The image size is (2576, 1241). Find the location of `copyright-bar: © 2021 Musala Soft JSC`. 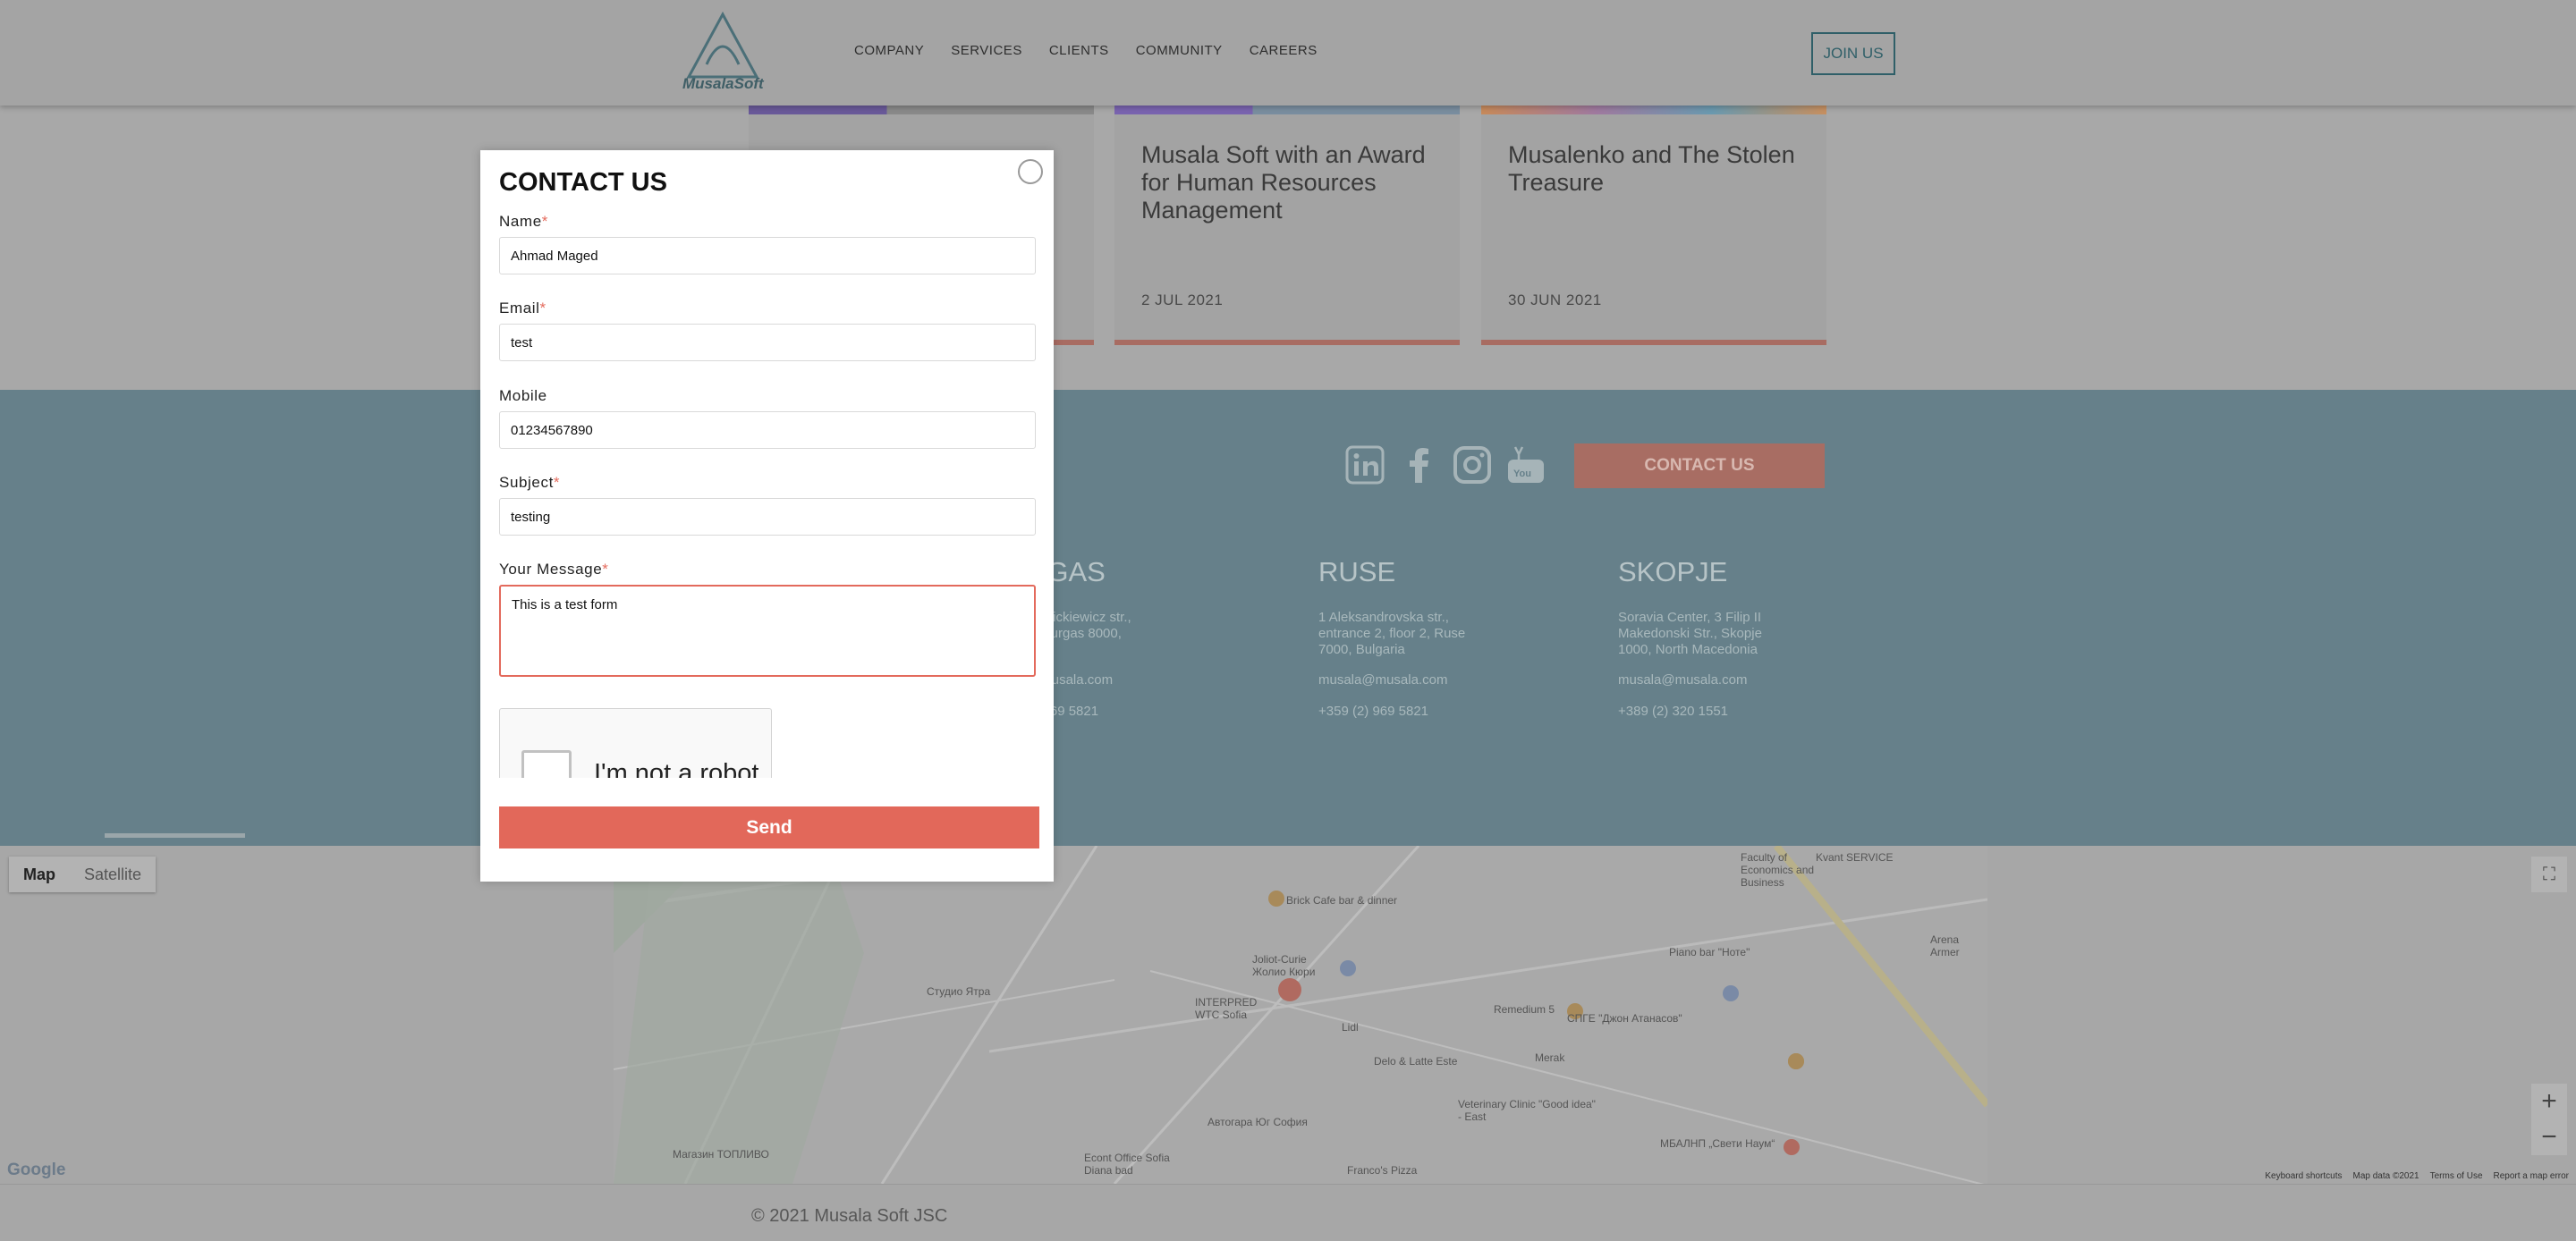

copyright-bar: © 2021 Musala Soft JSC is located at coordinates (1288, 1212).